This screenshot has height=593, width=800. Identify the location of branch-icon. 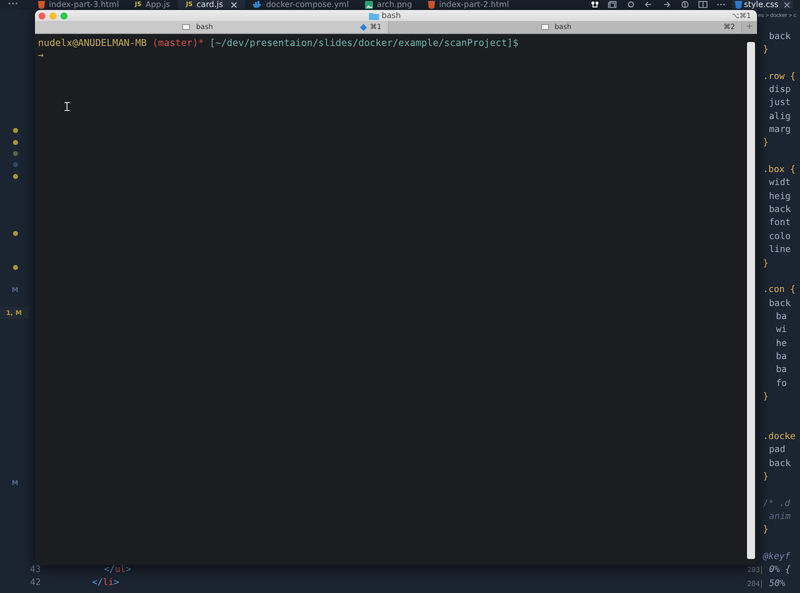
(595, 4).